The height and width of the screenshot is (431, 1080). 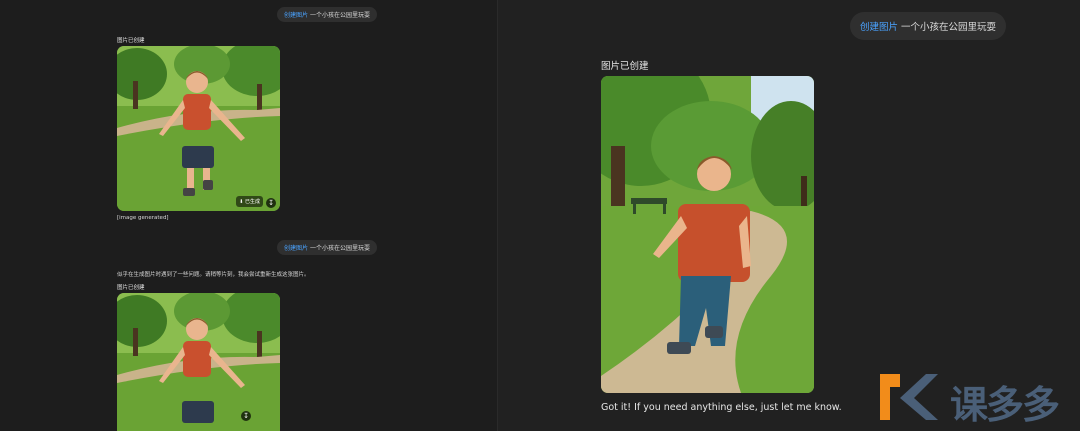 What do you see at coordinates (249, 201) in the screenshot?
I see `generated-badge: ⬇ 已生成` at bounding box center [249, 201].